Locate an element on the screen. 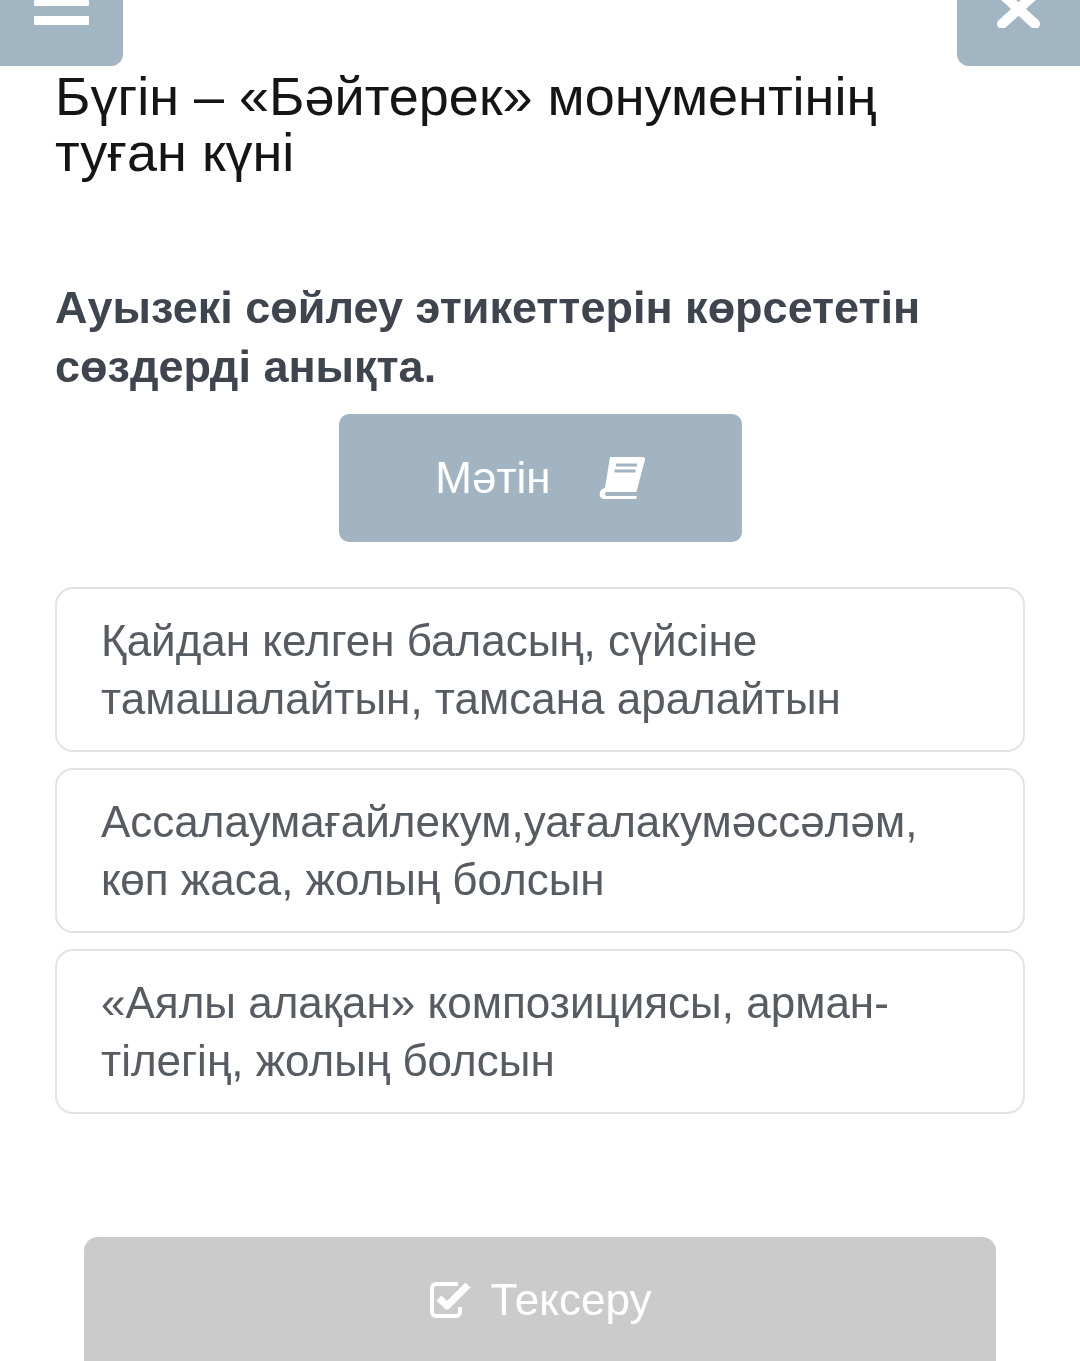 The height and width of the screenshot is (1361, 1080). lesson-title: Бүгін – «Бәйтерек» монументінің туған күні is located at coordinates (466, 124).